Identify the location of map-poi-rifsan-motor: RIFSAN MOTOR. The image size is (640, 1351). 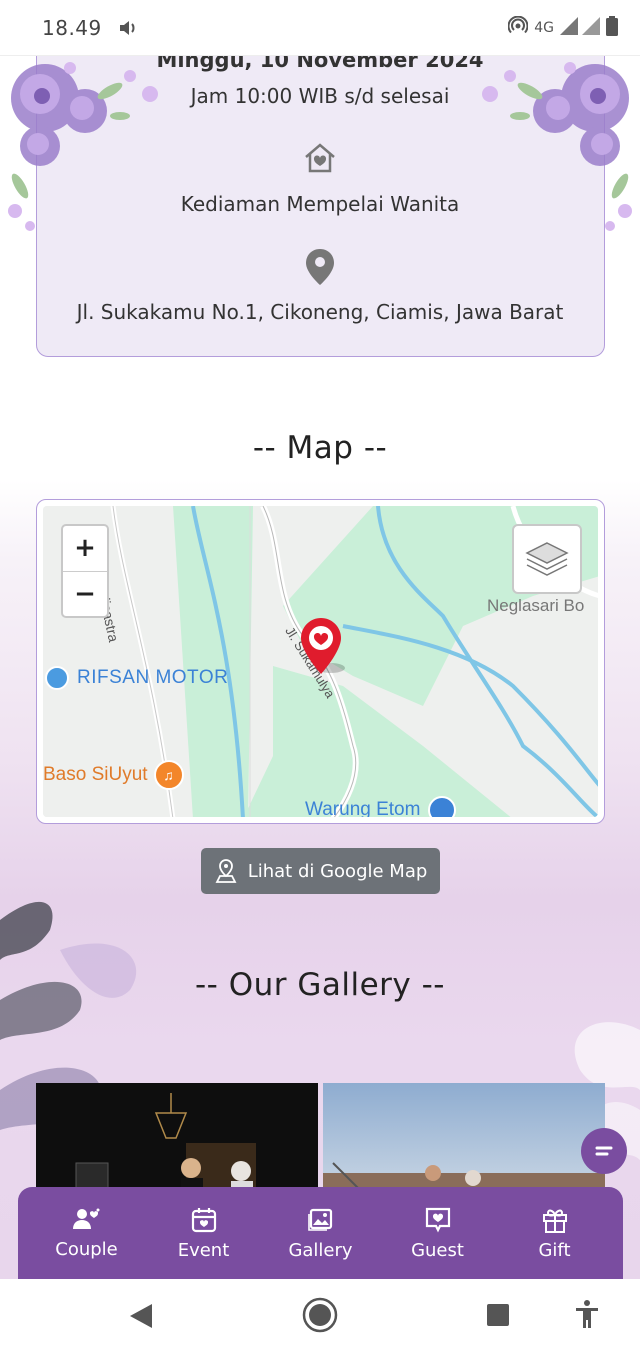
(136, 678).